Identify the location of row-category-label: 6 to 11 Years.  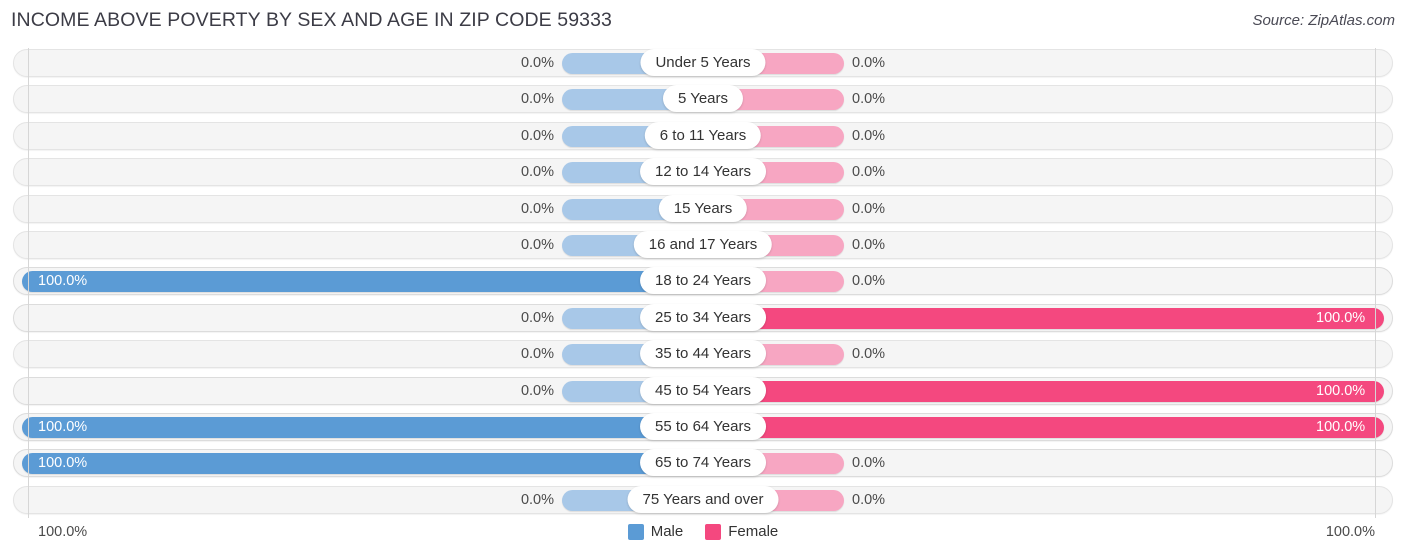
(703, 135).